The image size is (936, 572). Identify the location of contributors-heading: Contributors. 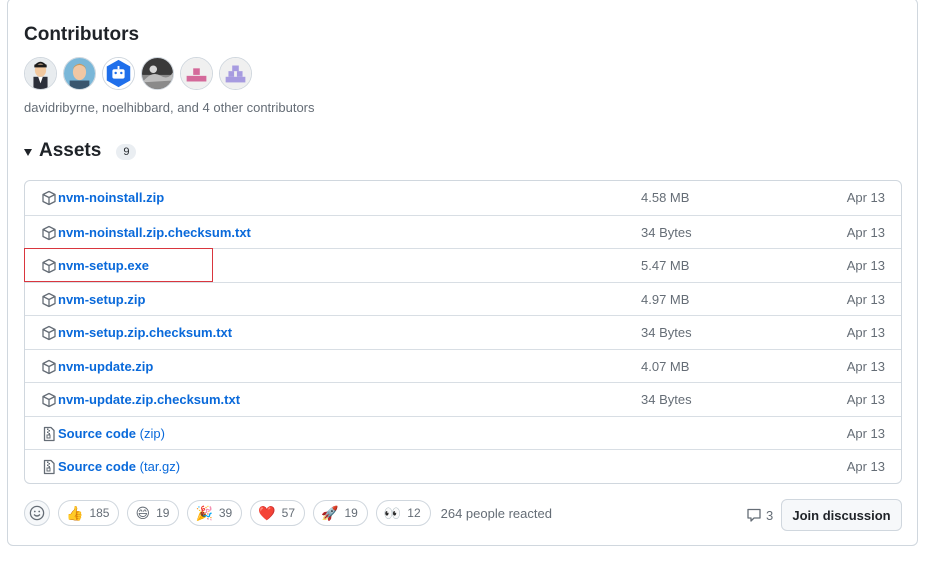
(82, 34).